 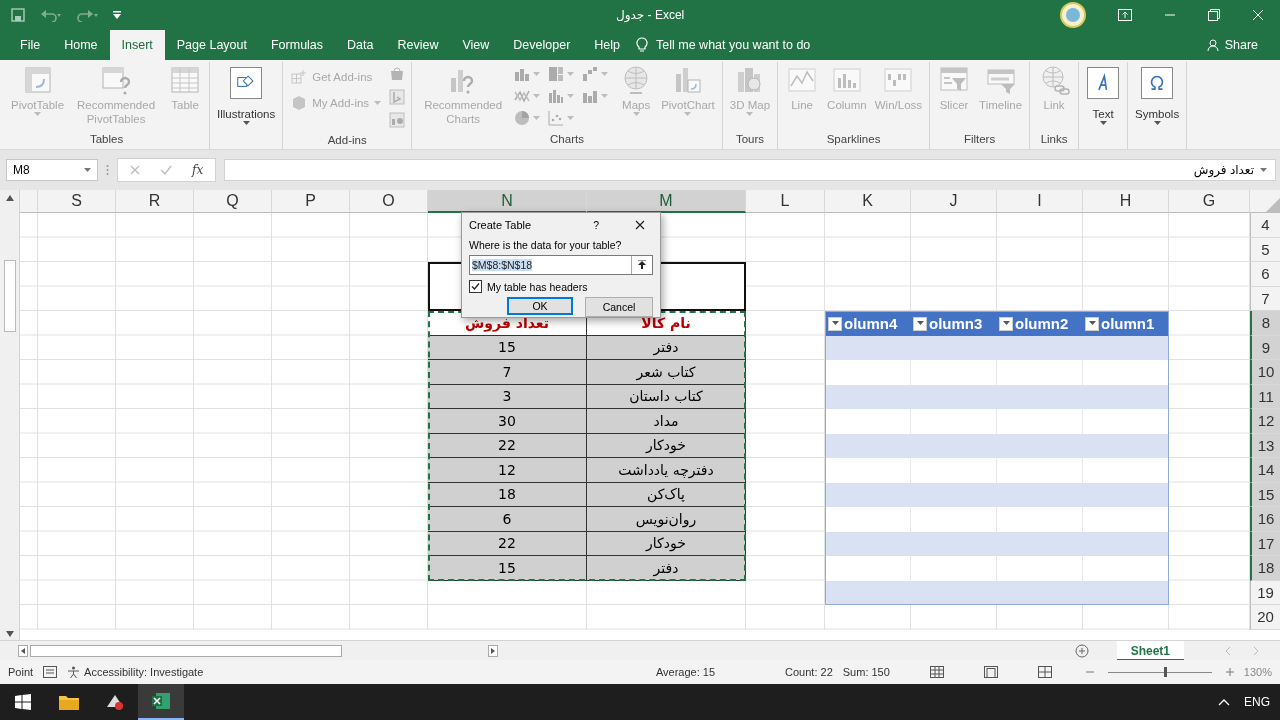 I want to click on check-icon, so click(x=166, y=170).